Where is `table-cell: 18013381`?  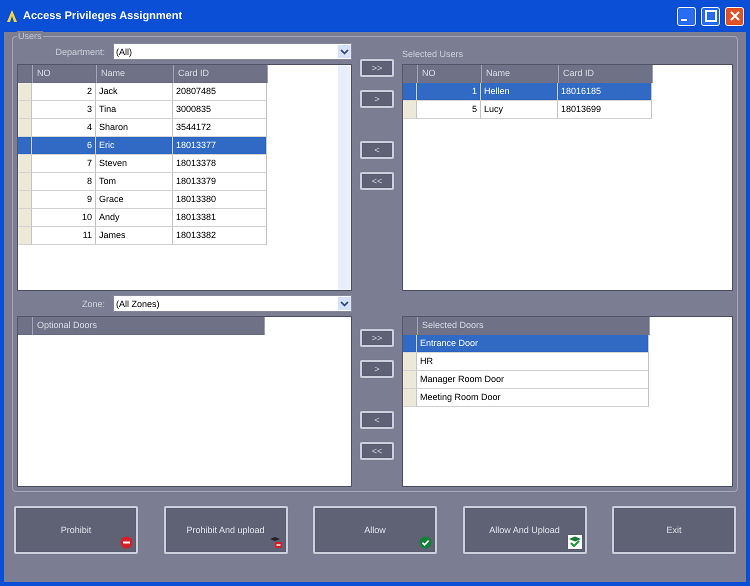 table-cell: 18013381 is located at coordinates (220, 218).